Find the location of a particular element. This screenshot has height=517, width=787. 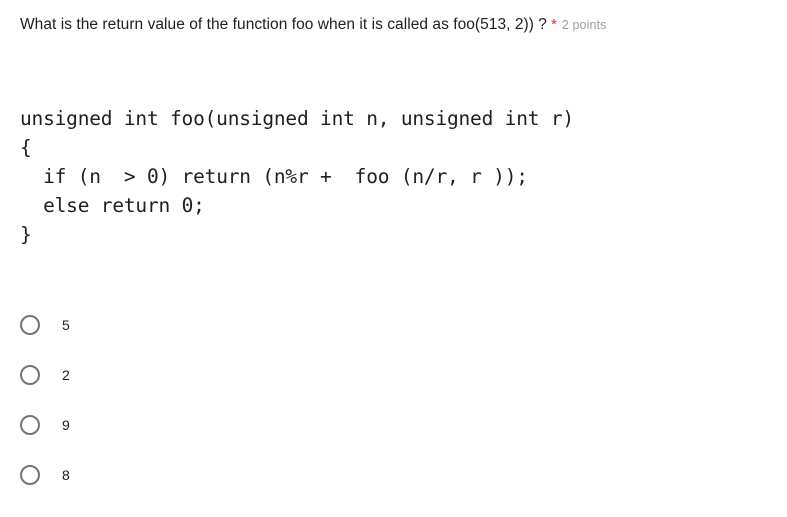

option-label: 9 is located at coordinates (66, 425).